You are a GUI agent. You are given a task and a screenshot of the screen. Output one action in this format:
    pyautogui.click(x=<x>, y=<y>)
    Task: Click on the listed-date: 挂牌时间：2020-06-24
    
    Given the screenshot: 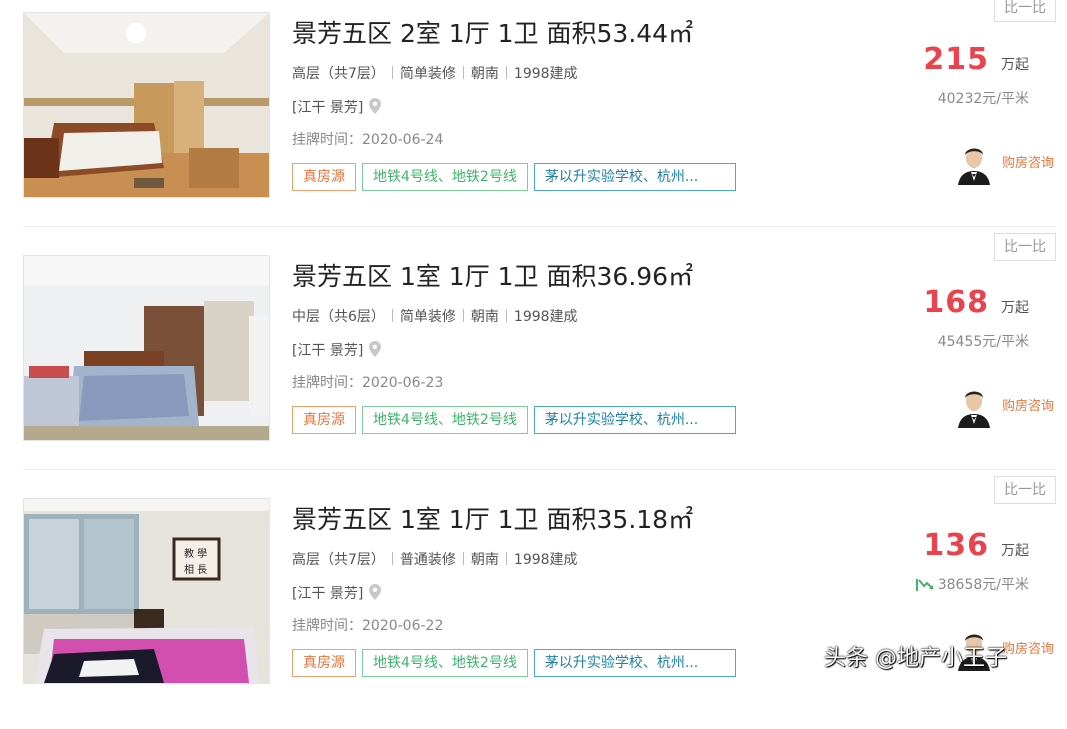 What is the action you would take?
    pyautogui.click(x=368, y=140)
    